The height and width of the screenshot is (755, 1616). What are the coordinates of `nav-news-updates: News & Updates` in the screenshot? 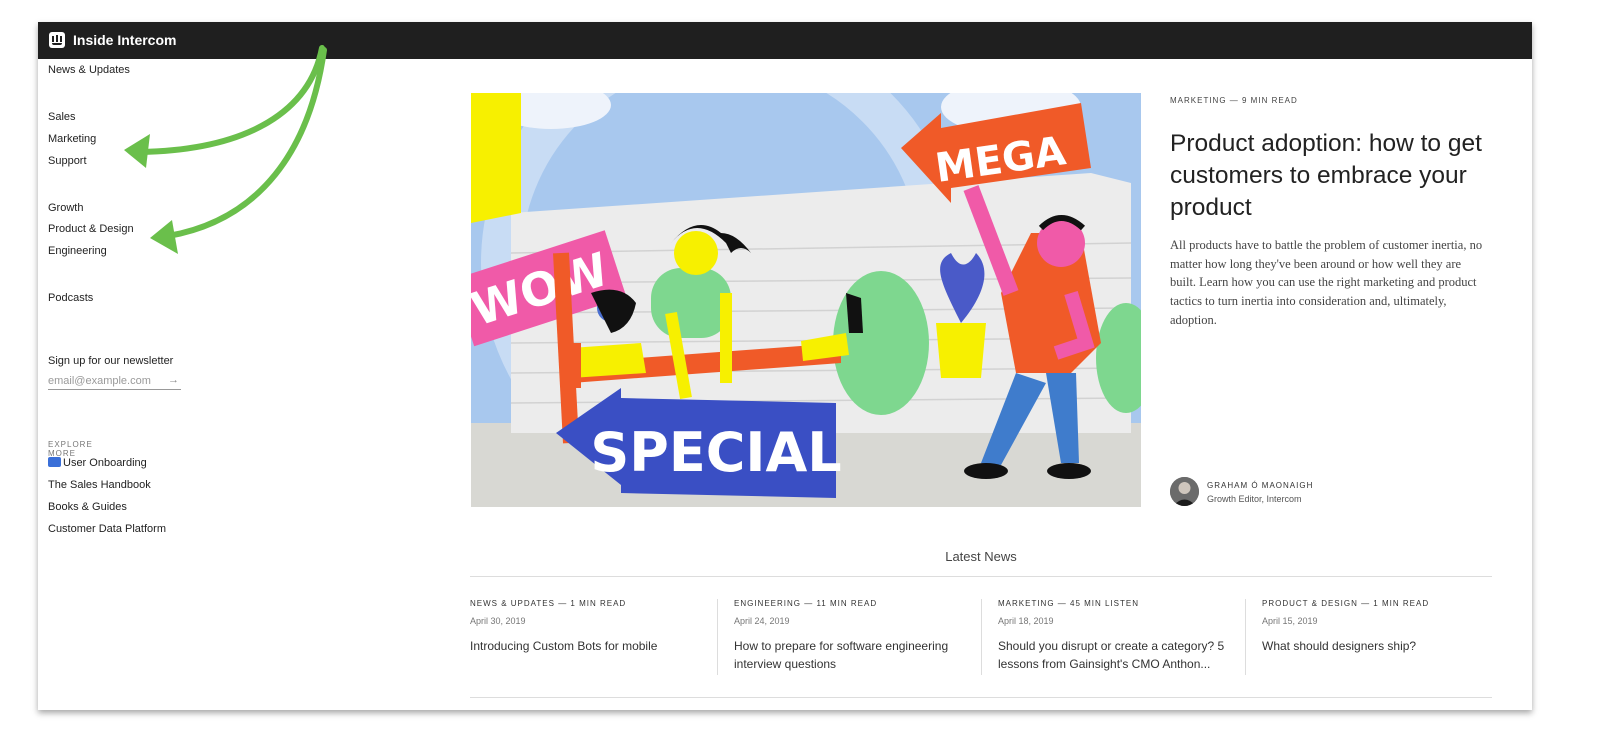 It's located at (89, 70).